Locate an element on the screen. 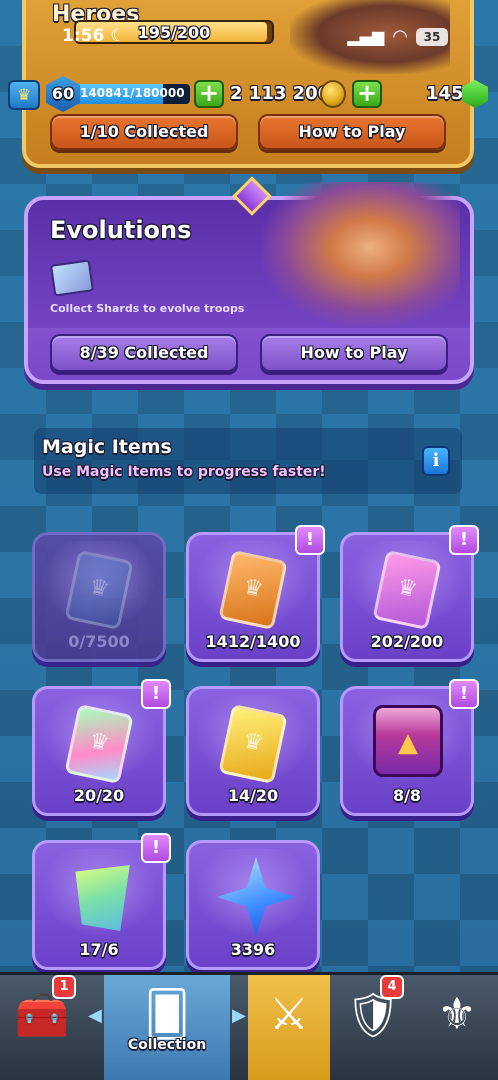 The height and width of the screenshot is (1080, 498). item-count: 202/200 is located at coordinates (407, 641).